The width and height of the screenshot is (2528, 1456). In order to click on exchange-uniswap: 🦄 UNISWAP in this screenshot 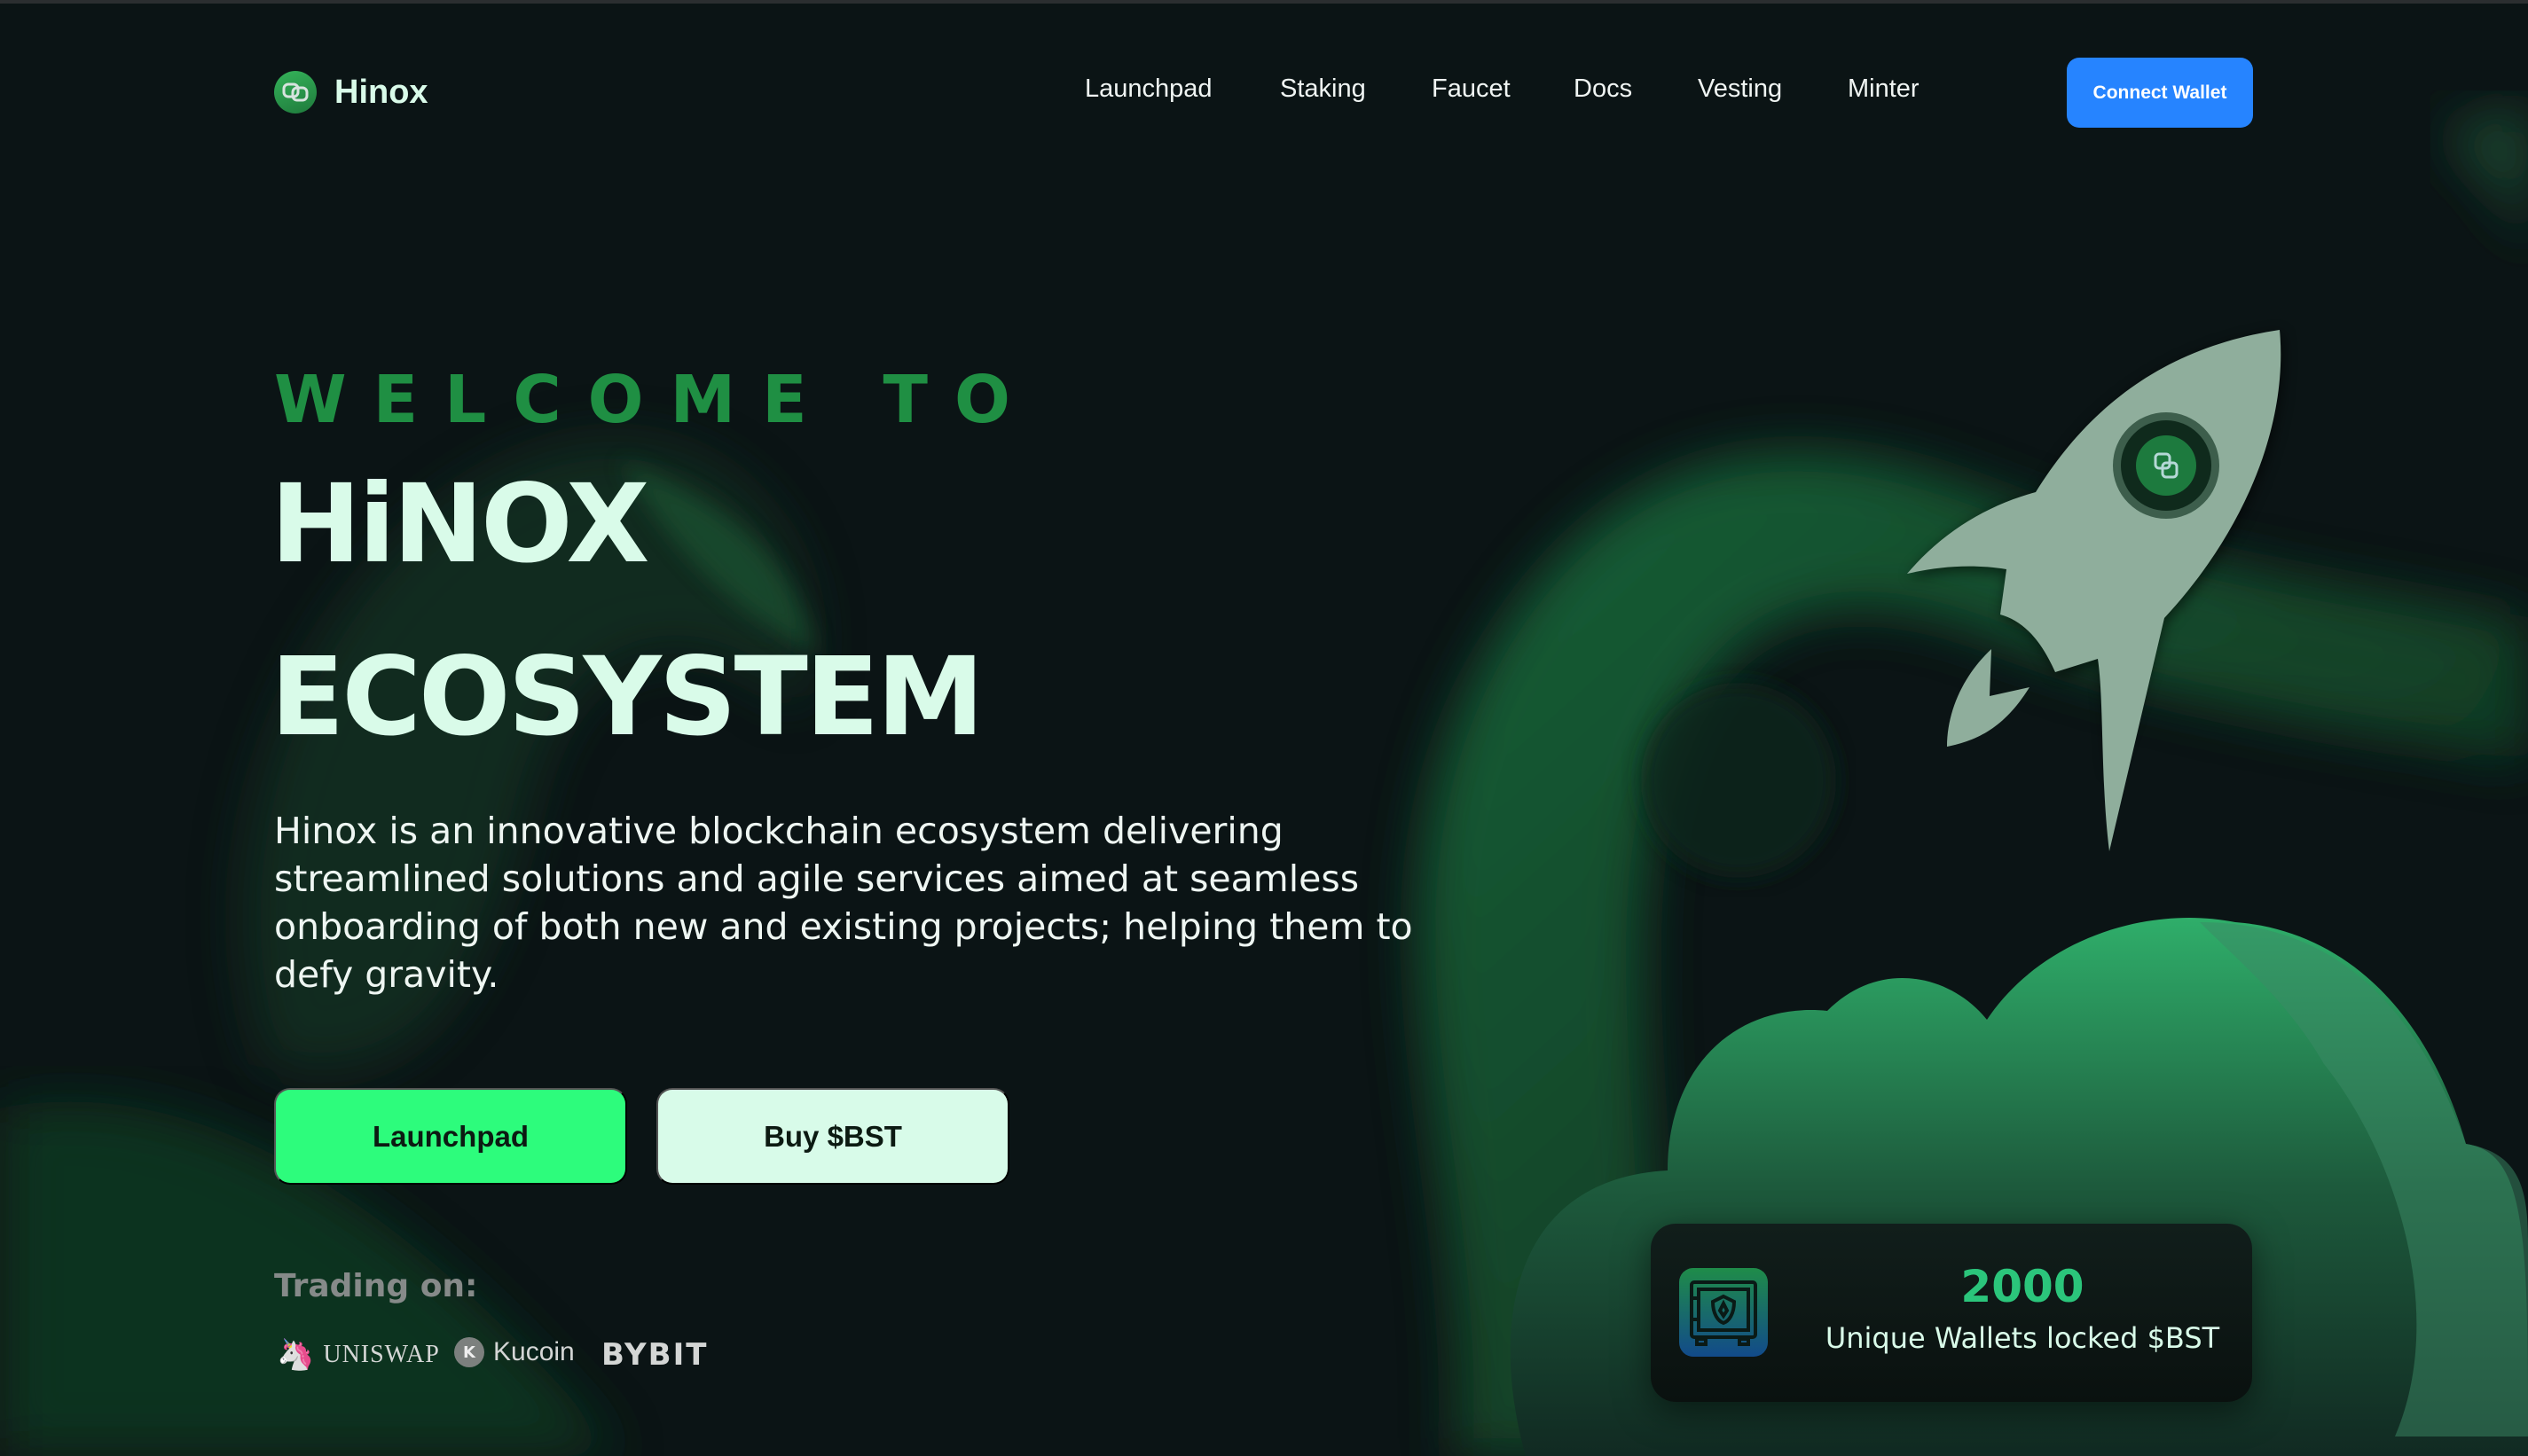, I will do `click(358, 1355)`.